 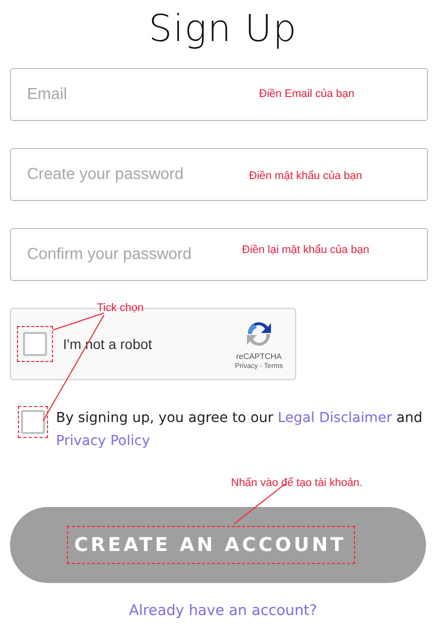 I want to click on legal-disclaimer-link: Legal Disclaimer, so click(x=335, y=418).